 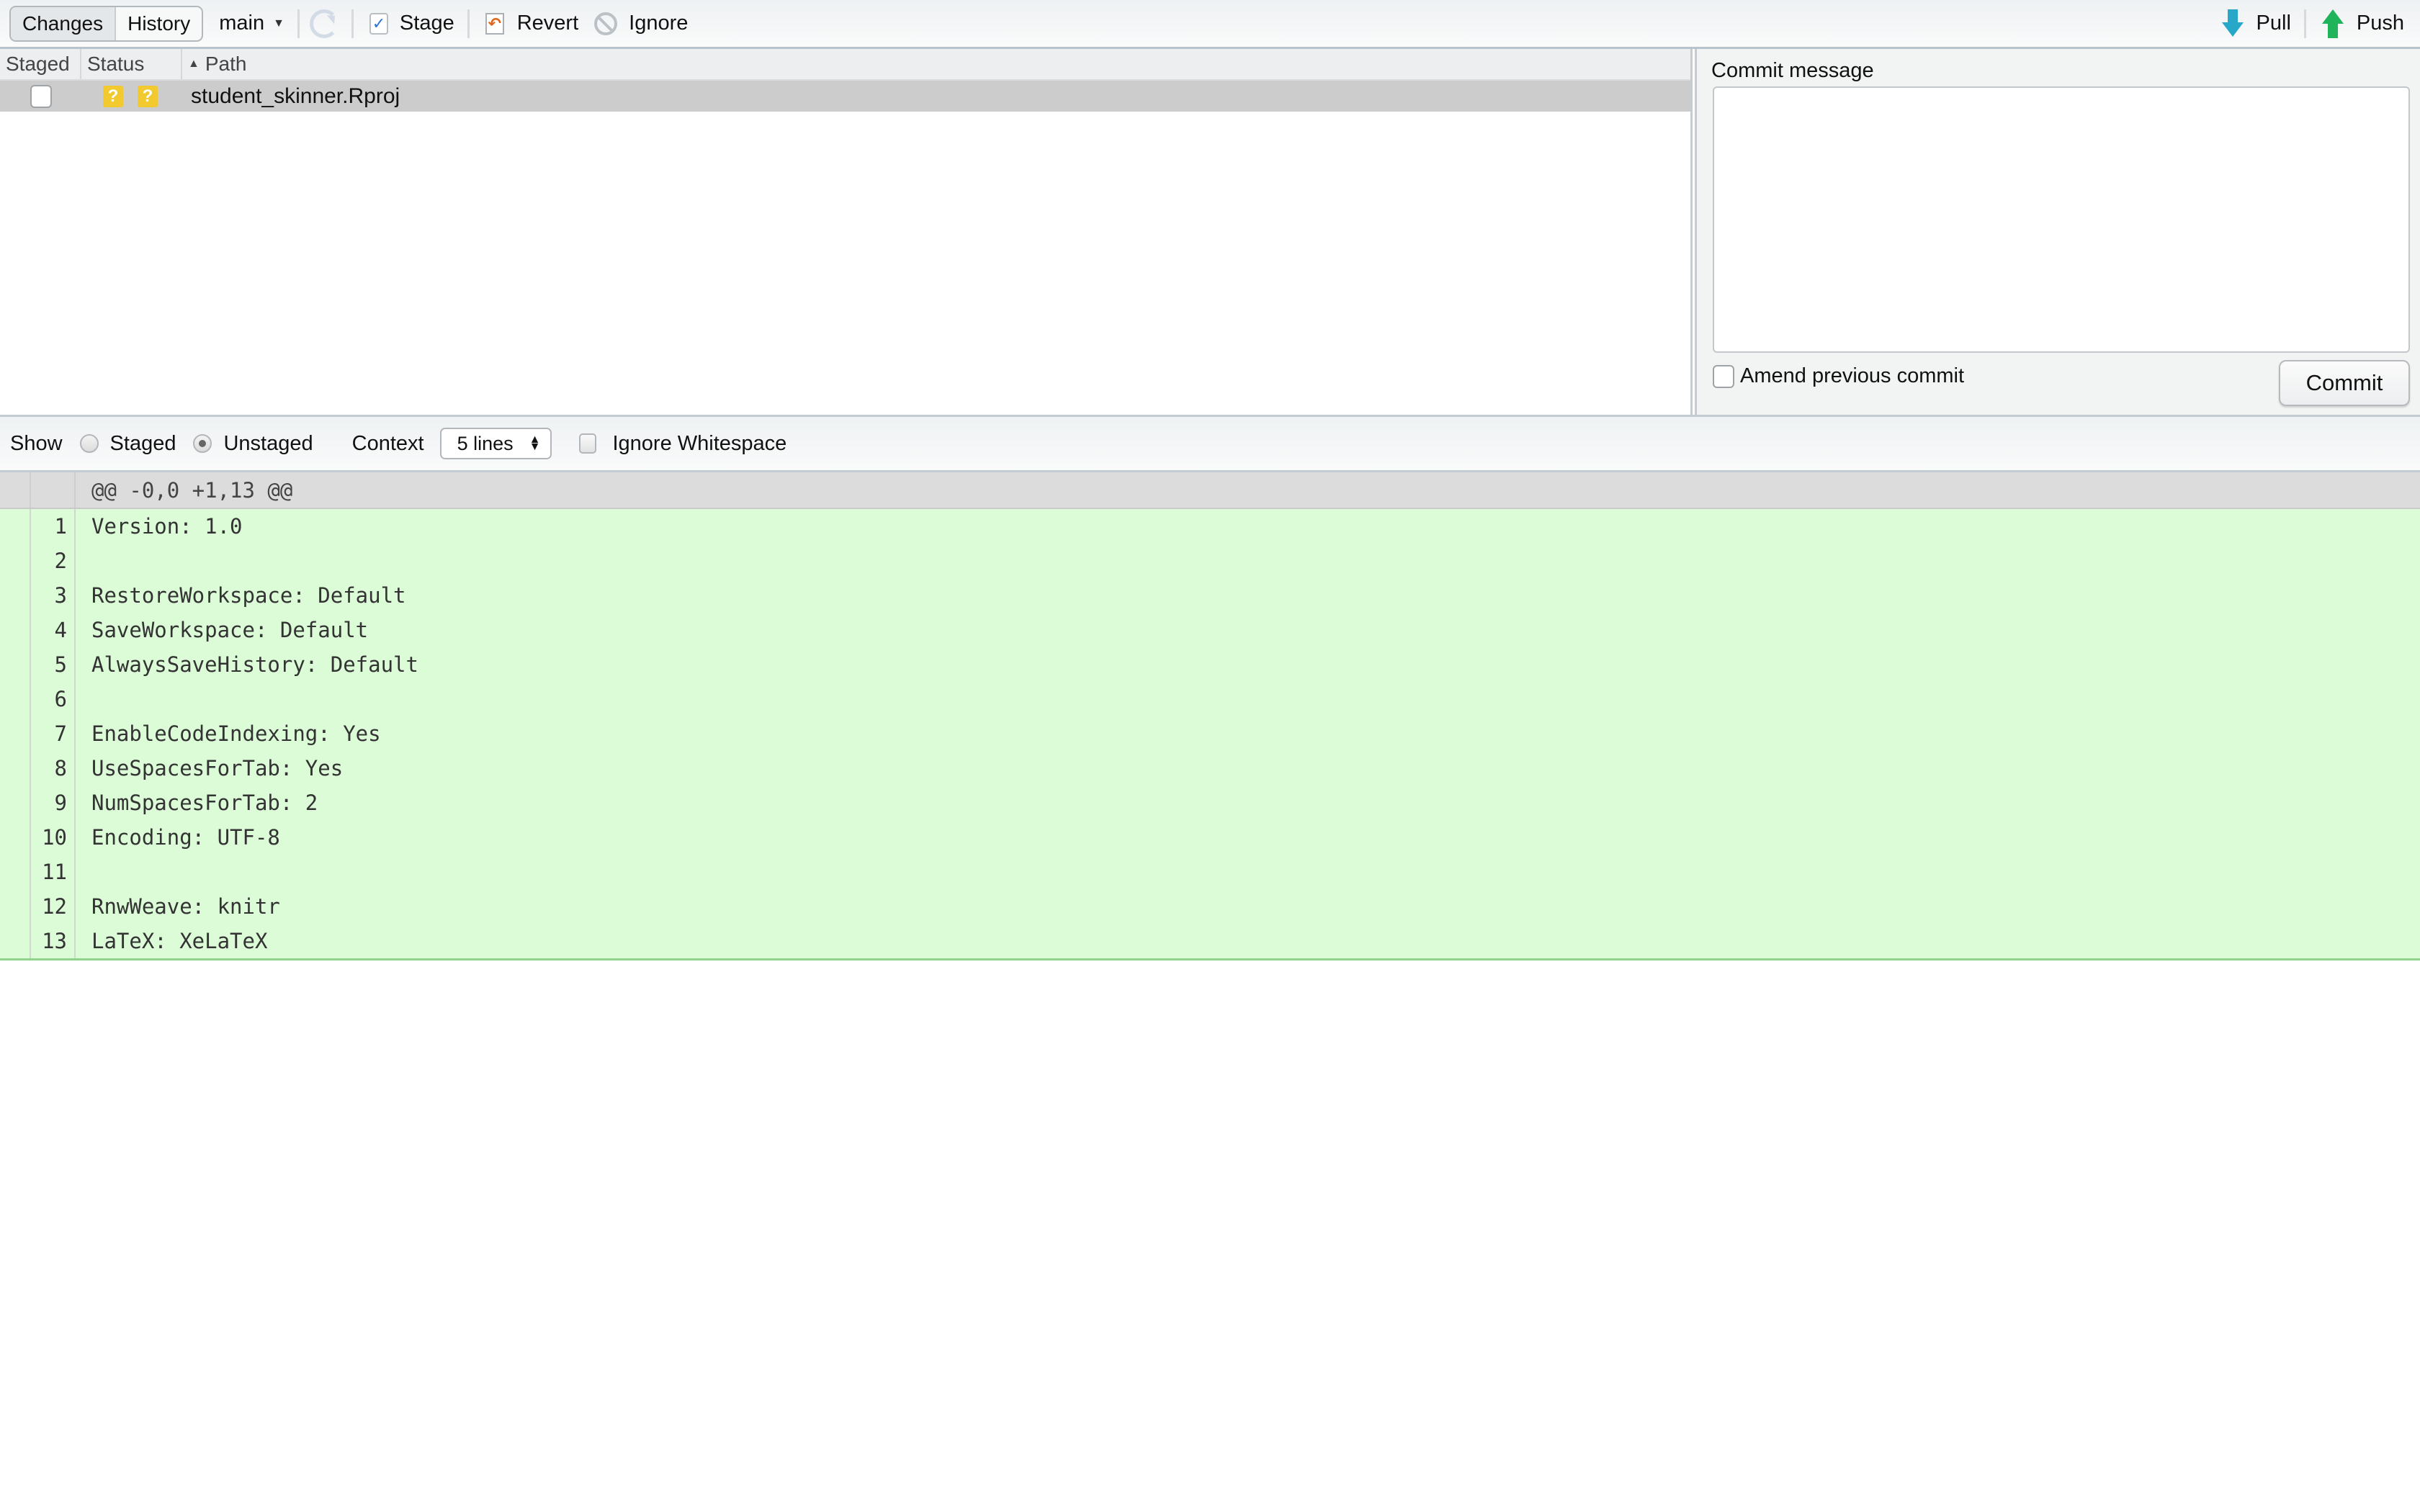 What do you see at coordinates (53, 768) in the screenshot?
I see `line-number: 8` at bounding box center [53, 768].